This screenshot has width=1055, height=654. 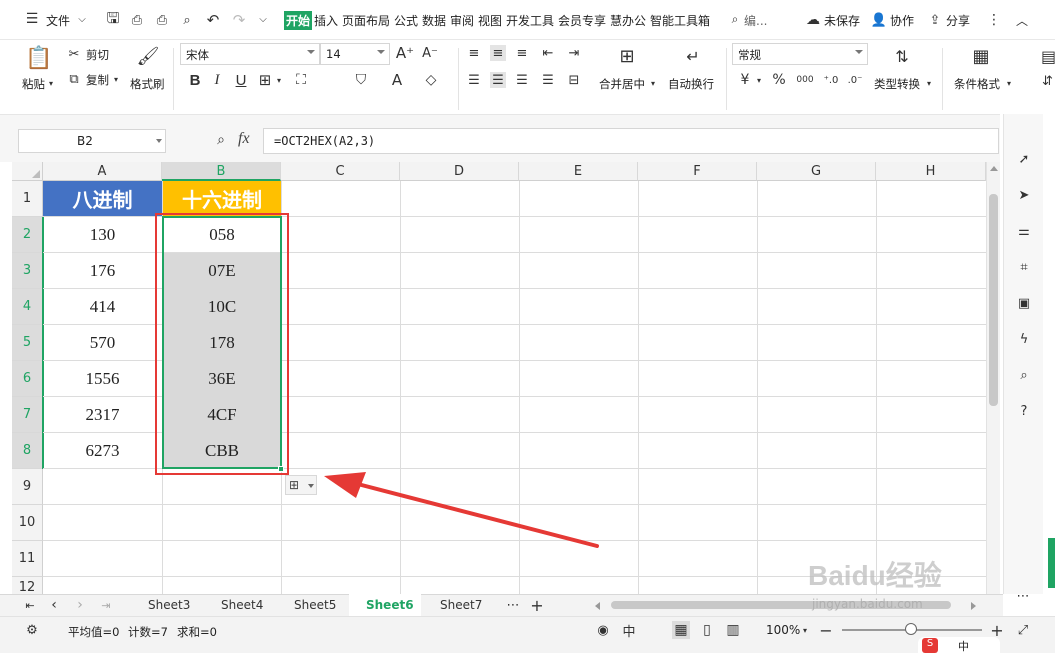 What do you see at coordinates (361, 80) in the screenshot?
I see `fill-color-icon: ⛉` at bounding box center [361, 80].